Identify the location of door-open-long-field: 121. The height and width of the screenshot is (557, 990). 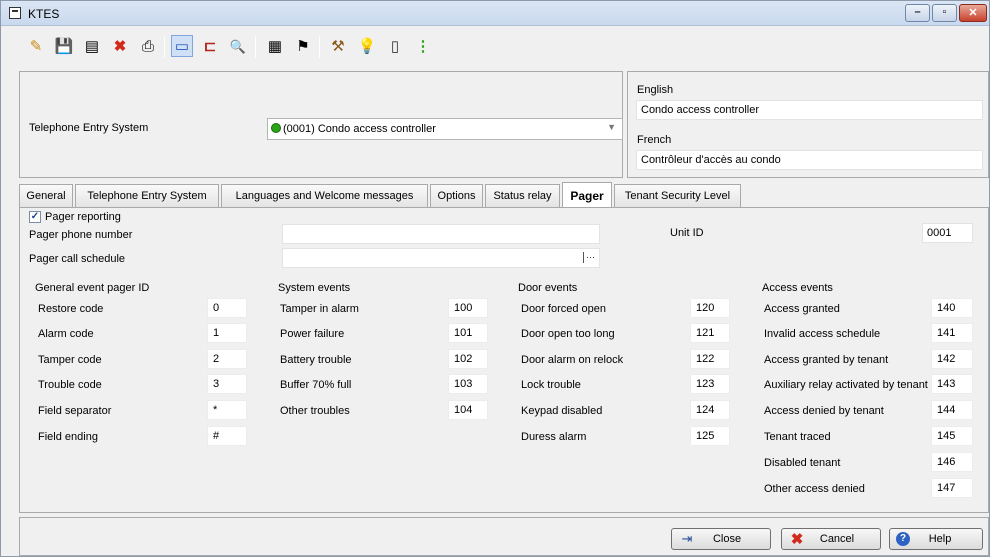
(710, 333).